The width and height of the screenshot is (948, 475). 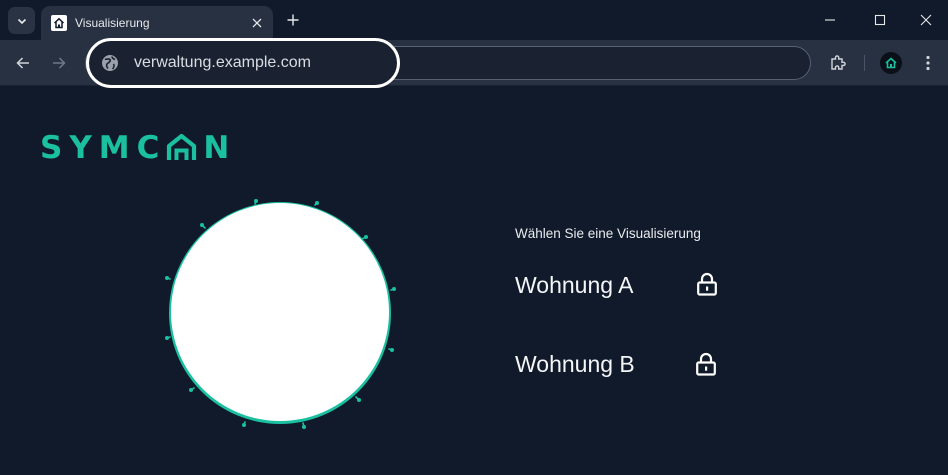 I want to click on minimize-button, so click(x=830, y=20).